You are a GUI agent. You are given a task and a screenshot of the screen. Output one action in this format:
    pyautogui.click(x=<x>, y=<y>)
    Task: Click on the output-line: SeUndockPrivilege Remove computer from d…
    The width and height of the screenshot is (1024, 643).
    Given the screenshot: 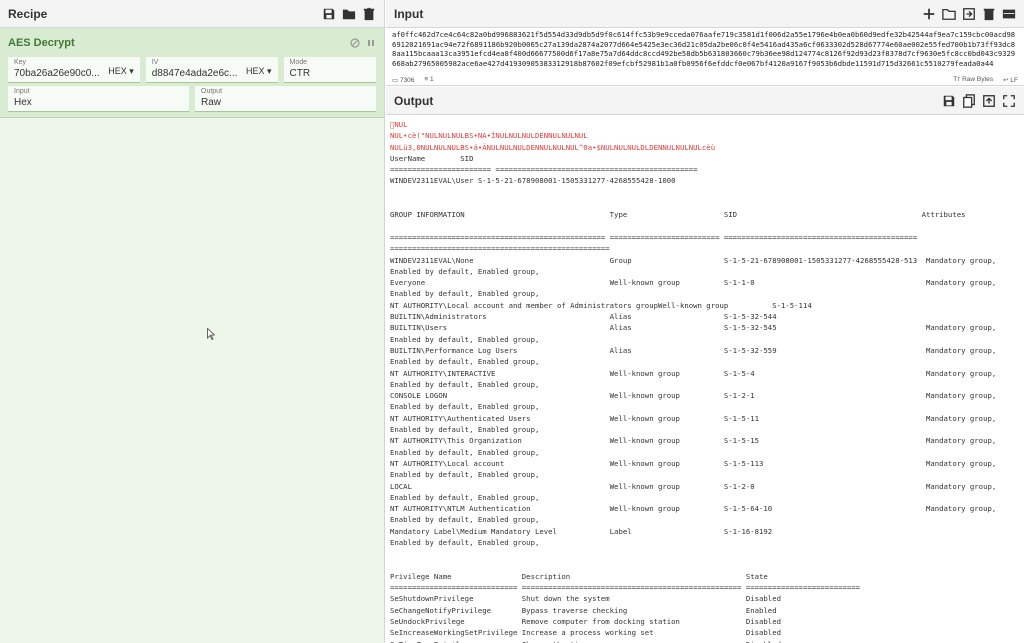 What is the action you would take?
    pyautogui.click(x=585, y=622)
    